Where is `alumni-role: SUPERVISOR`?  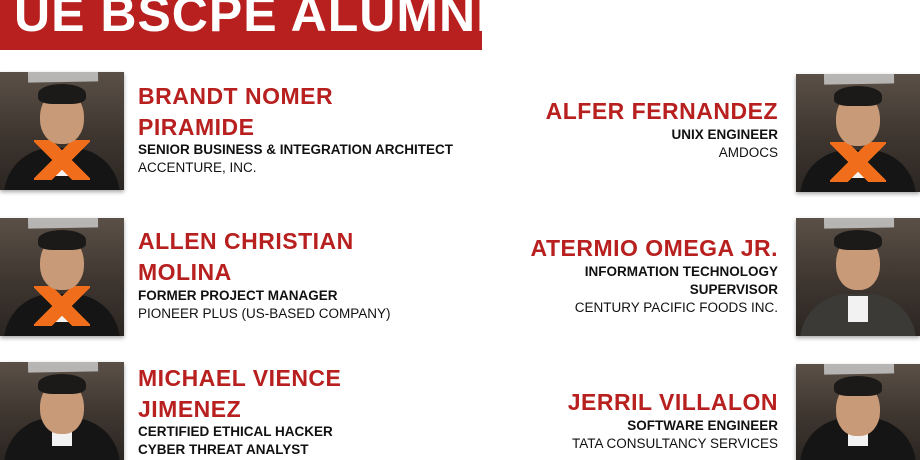 alumni-role: SUPERVISOR is located at coordinates (733, 289).